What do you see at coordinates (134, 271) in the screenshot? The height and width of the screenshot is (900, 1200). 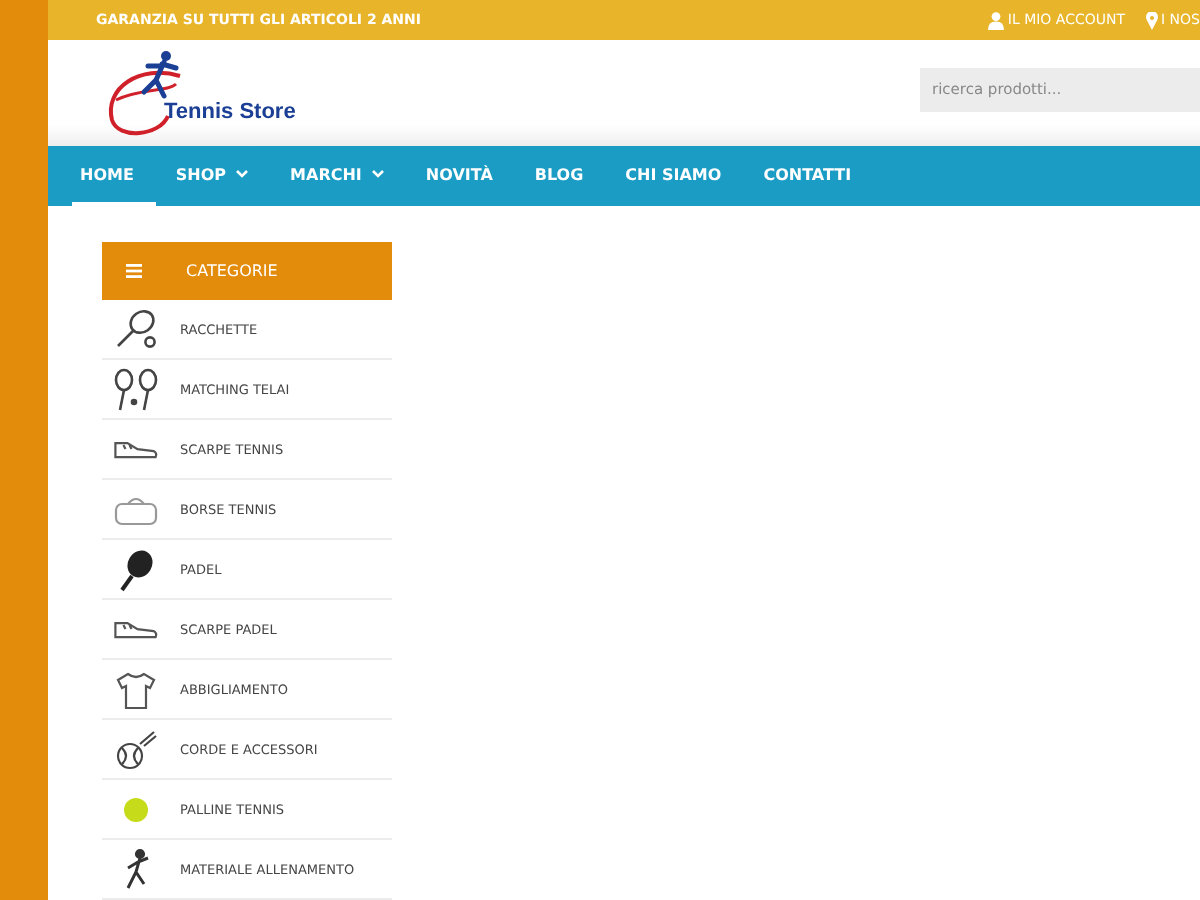 I see `menu-icon` at bounding box center [134, 271].